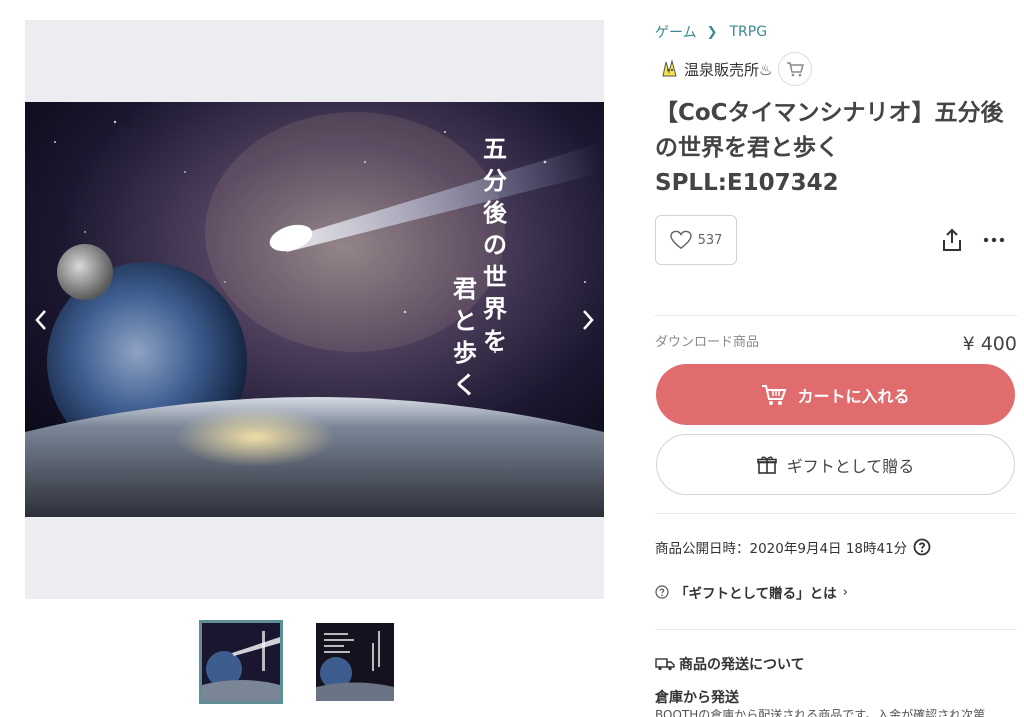 This screenshot has width=1024, height=717. I want to click on caption-char: 君, so click(465, 289).